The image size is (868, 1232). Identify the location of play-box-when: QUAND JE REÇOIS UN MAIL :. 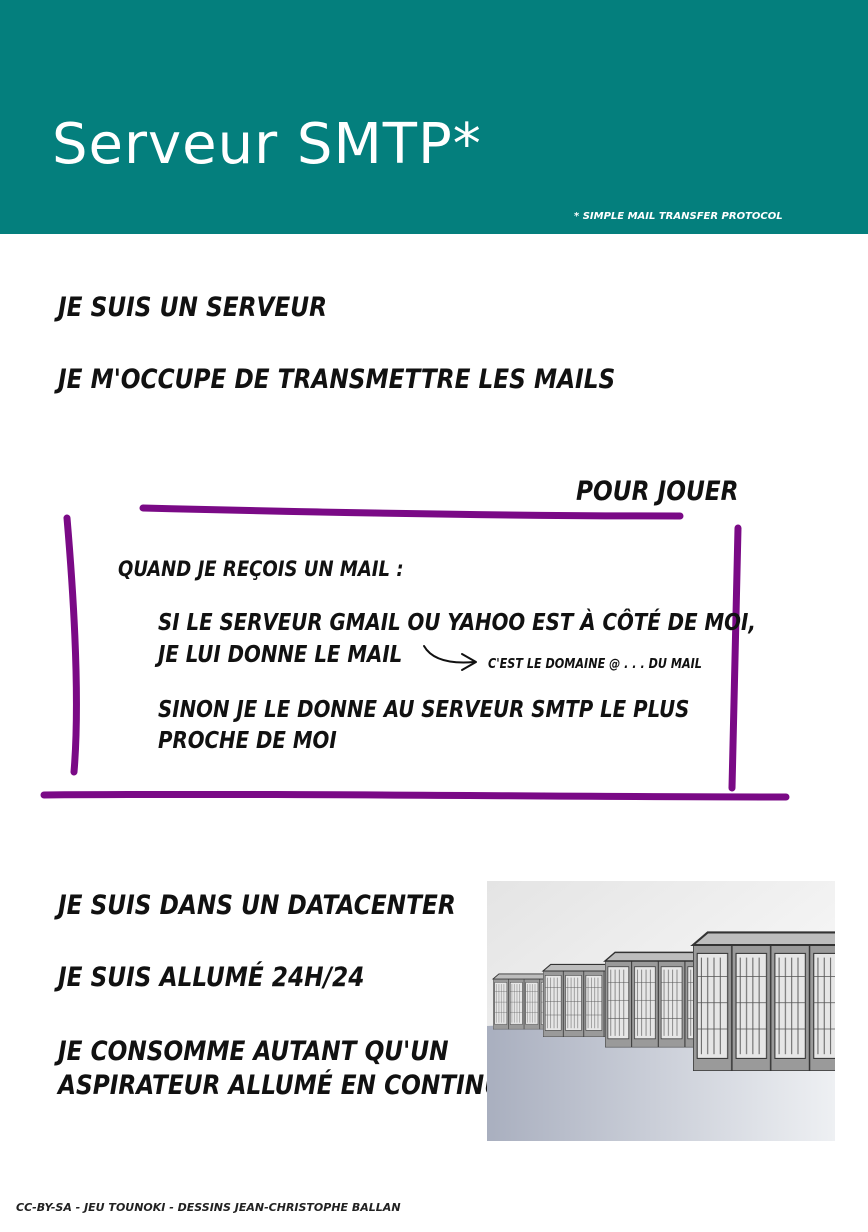
(261, 569).